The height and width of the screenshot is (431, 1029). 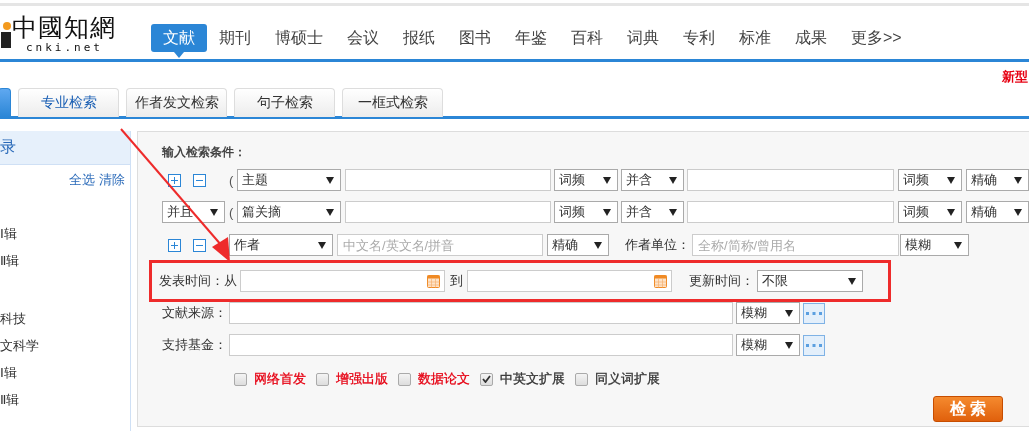 I want to click on pointer-icon, so click(x=179, y=55).